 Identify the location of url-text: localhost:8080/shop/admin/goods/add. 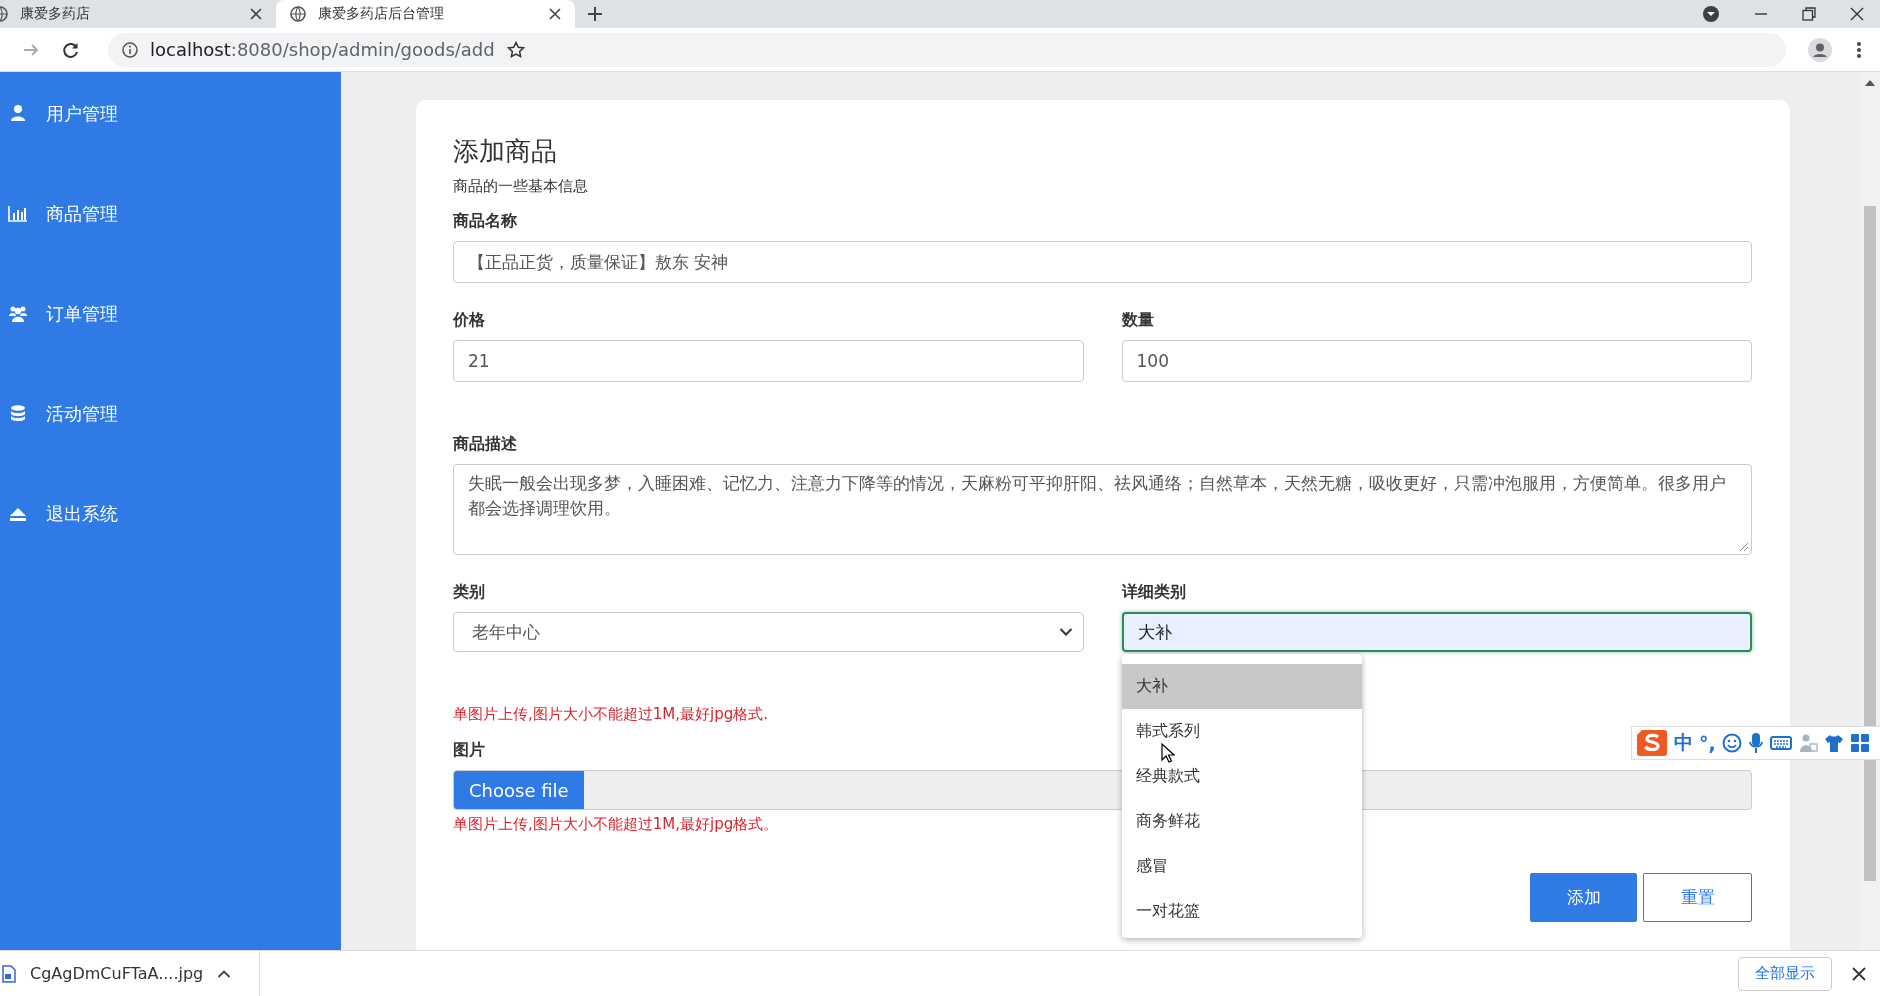
(322, 49).